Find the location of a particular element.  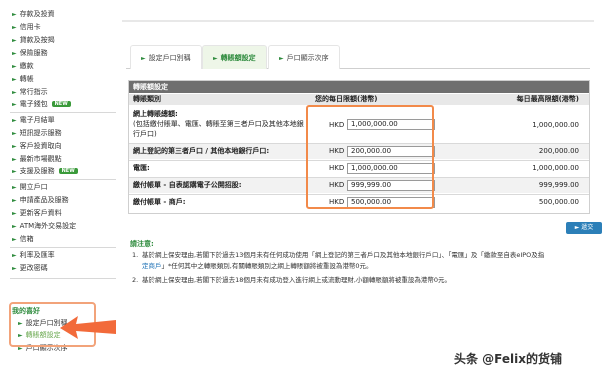

sidebar-item-market-view: ► 最新市場觀點 is located at coordinates (37, 159).